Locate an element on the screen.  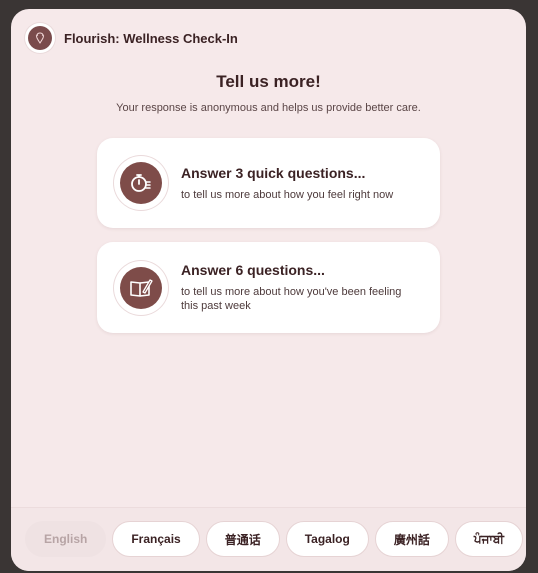
app-header: Flourish: Wellness Check-In is located at coordinates (131, 38).